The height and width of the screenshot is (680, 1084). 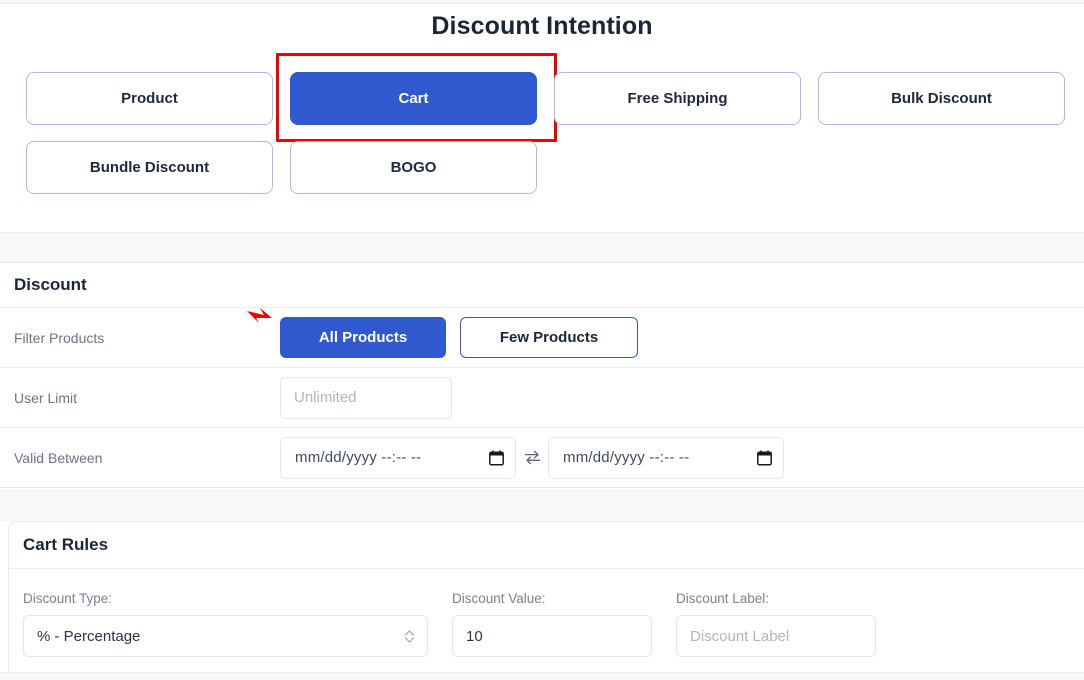 I want to click on intention-cell-bogo: BOGO, so click(x=413, y=167).